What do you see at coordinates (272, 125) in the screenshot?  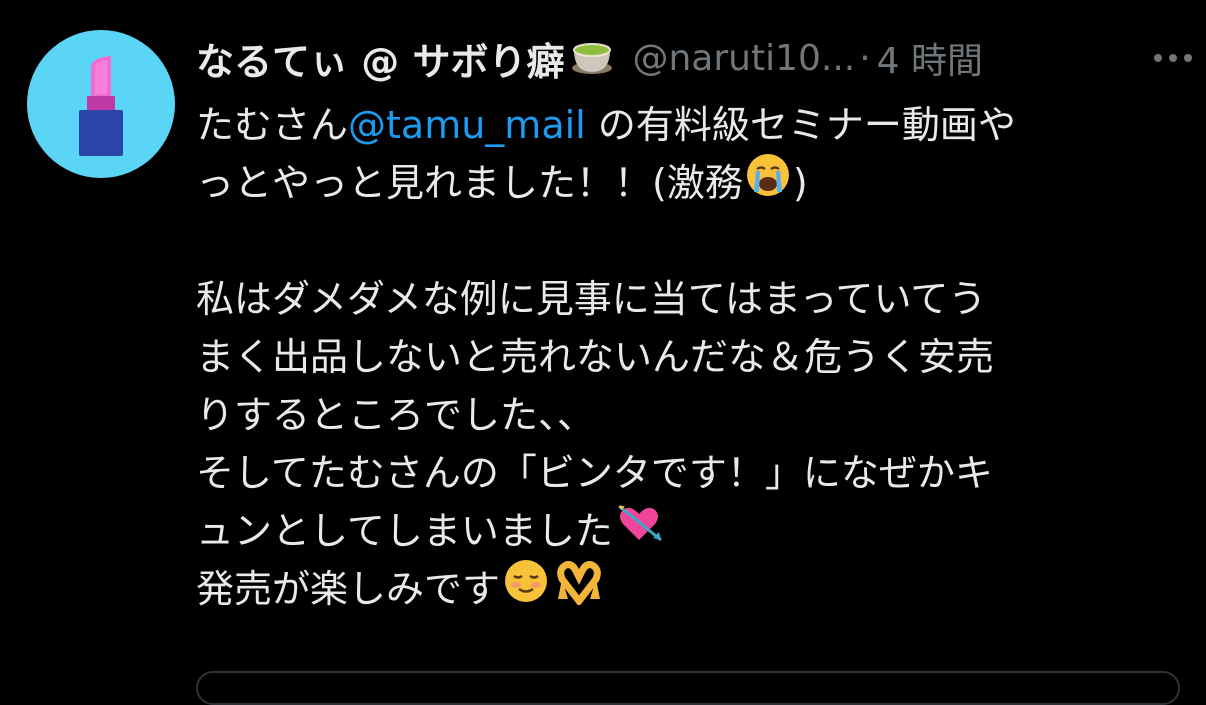 I see `text-segment: たむさん` at bounding box center [272, 125].